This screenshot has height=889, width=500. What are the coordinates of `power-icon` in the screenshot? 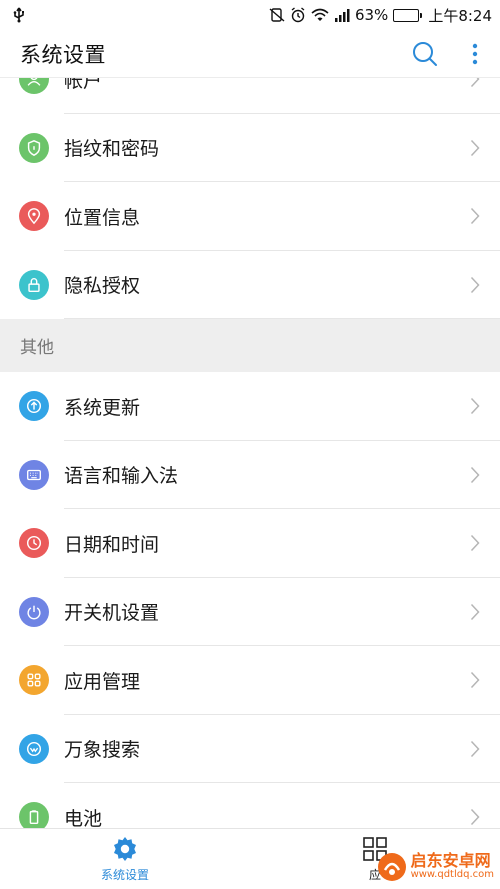 It's located at (34, 611).